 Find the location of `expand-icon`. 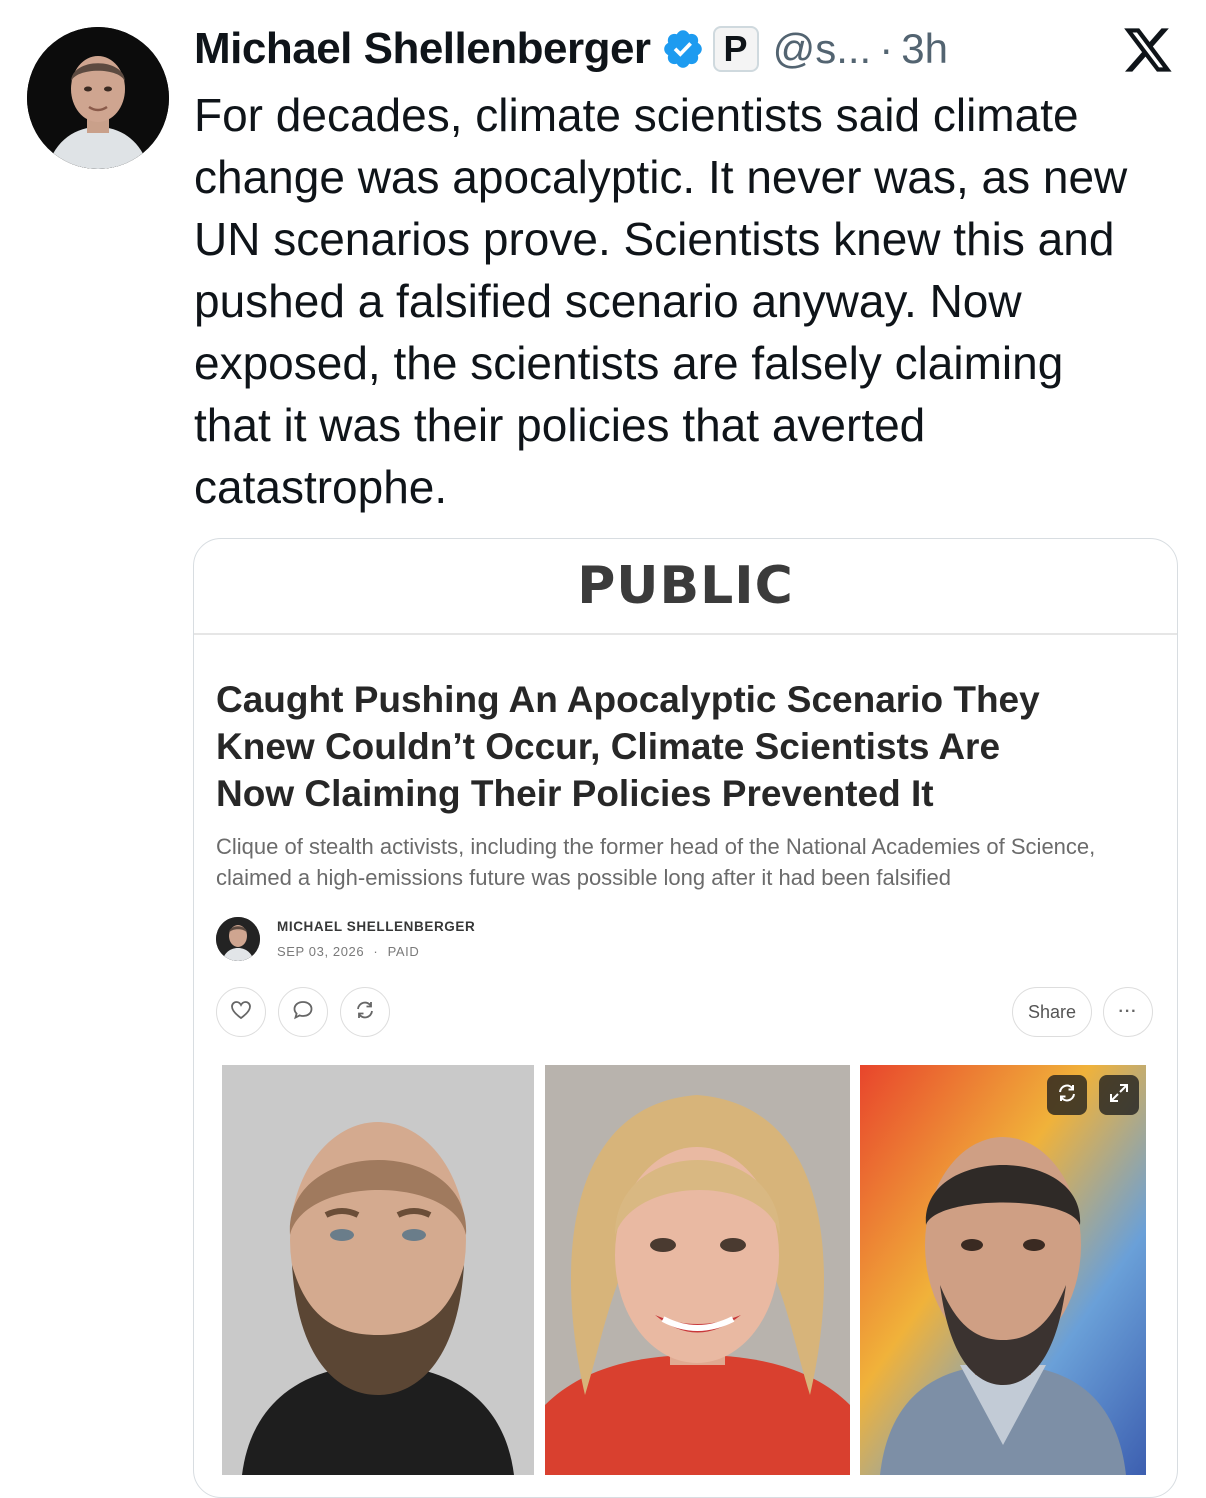

expand-icon is located at coordinates (1119, 1095).